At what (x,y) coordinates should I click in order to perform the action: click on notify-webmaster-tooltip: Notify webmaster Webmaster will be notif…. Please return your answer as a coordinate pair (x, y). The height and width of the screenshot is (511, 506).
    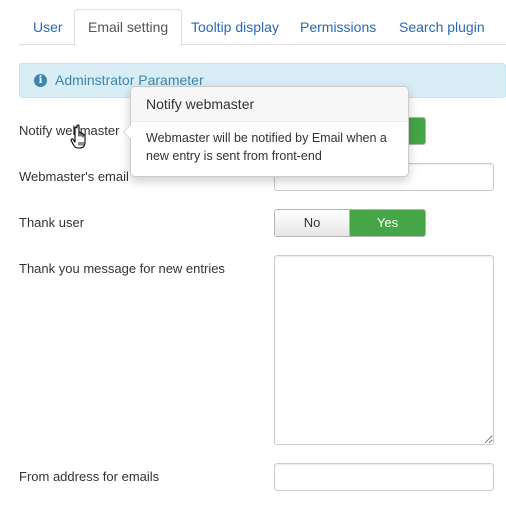
    Looking at the image, I should click on (266, 131).